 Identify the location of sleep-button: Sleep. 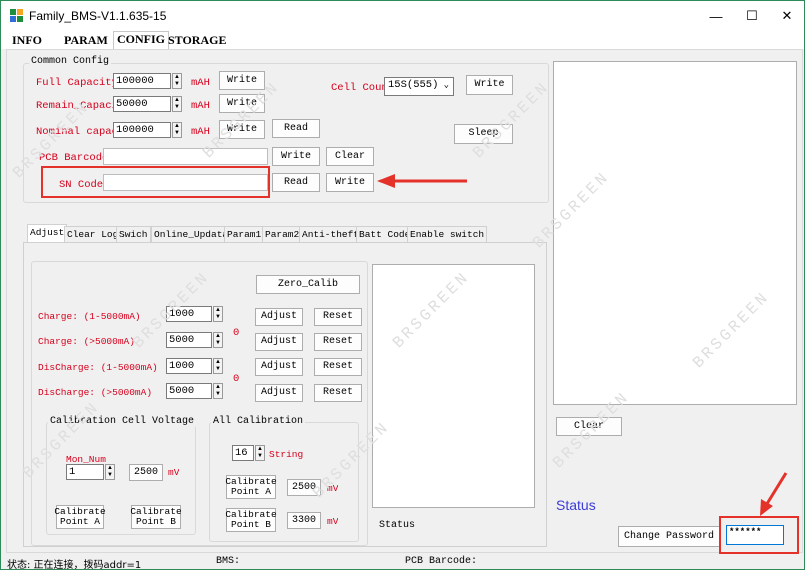
(483, 134).